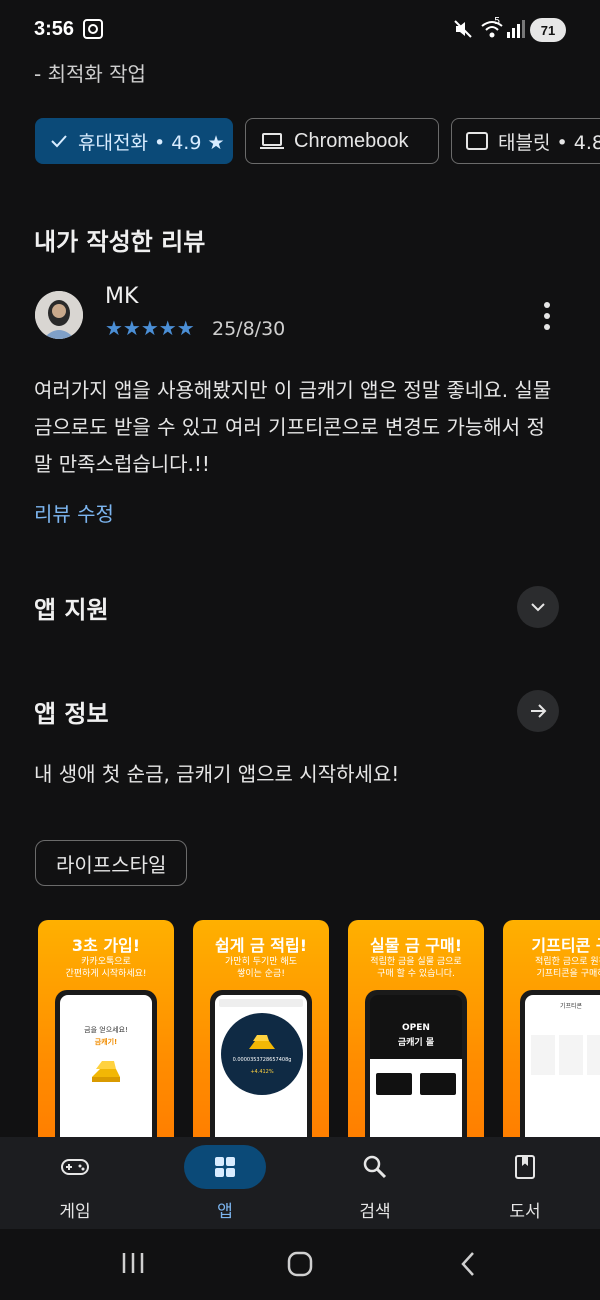 The image size is (600, 1300). What do you see at coordinates (525, 1212) in the screenshot?
I see `nav-books-label: 도서` at bounding box center [525, 1212].